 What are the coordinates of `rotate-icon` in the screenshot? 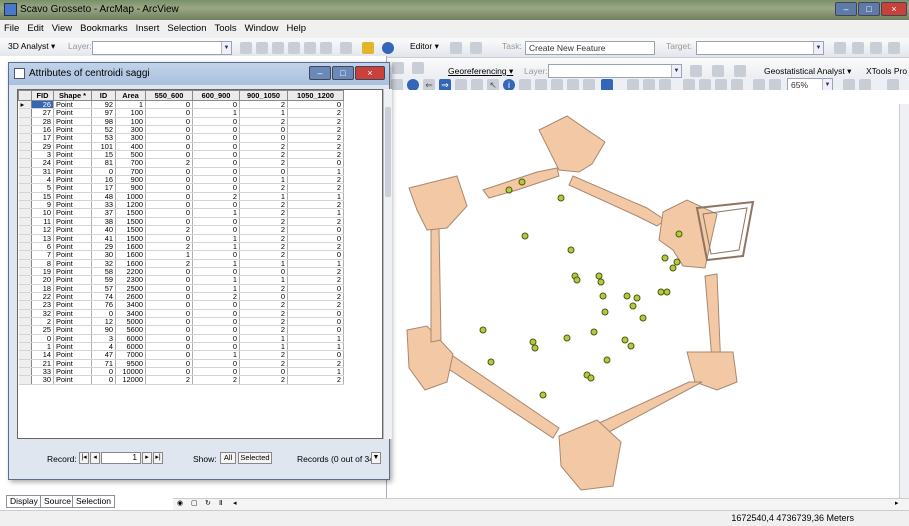 It's located at (696, 71).